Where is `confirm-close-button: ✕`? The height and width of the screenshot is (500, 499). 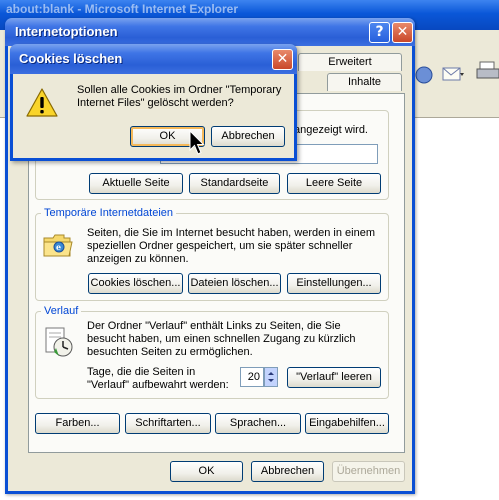 confirm-close-button: ✕ is located at coordinates (282, 59).